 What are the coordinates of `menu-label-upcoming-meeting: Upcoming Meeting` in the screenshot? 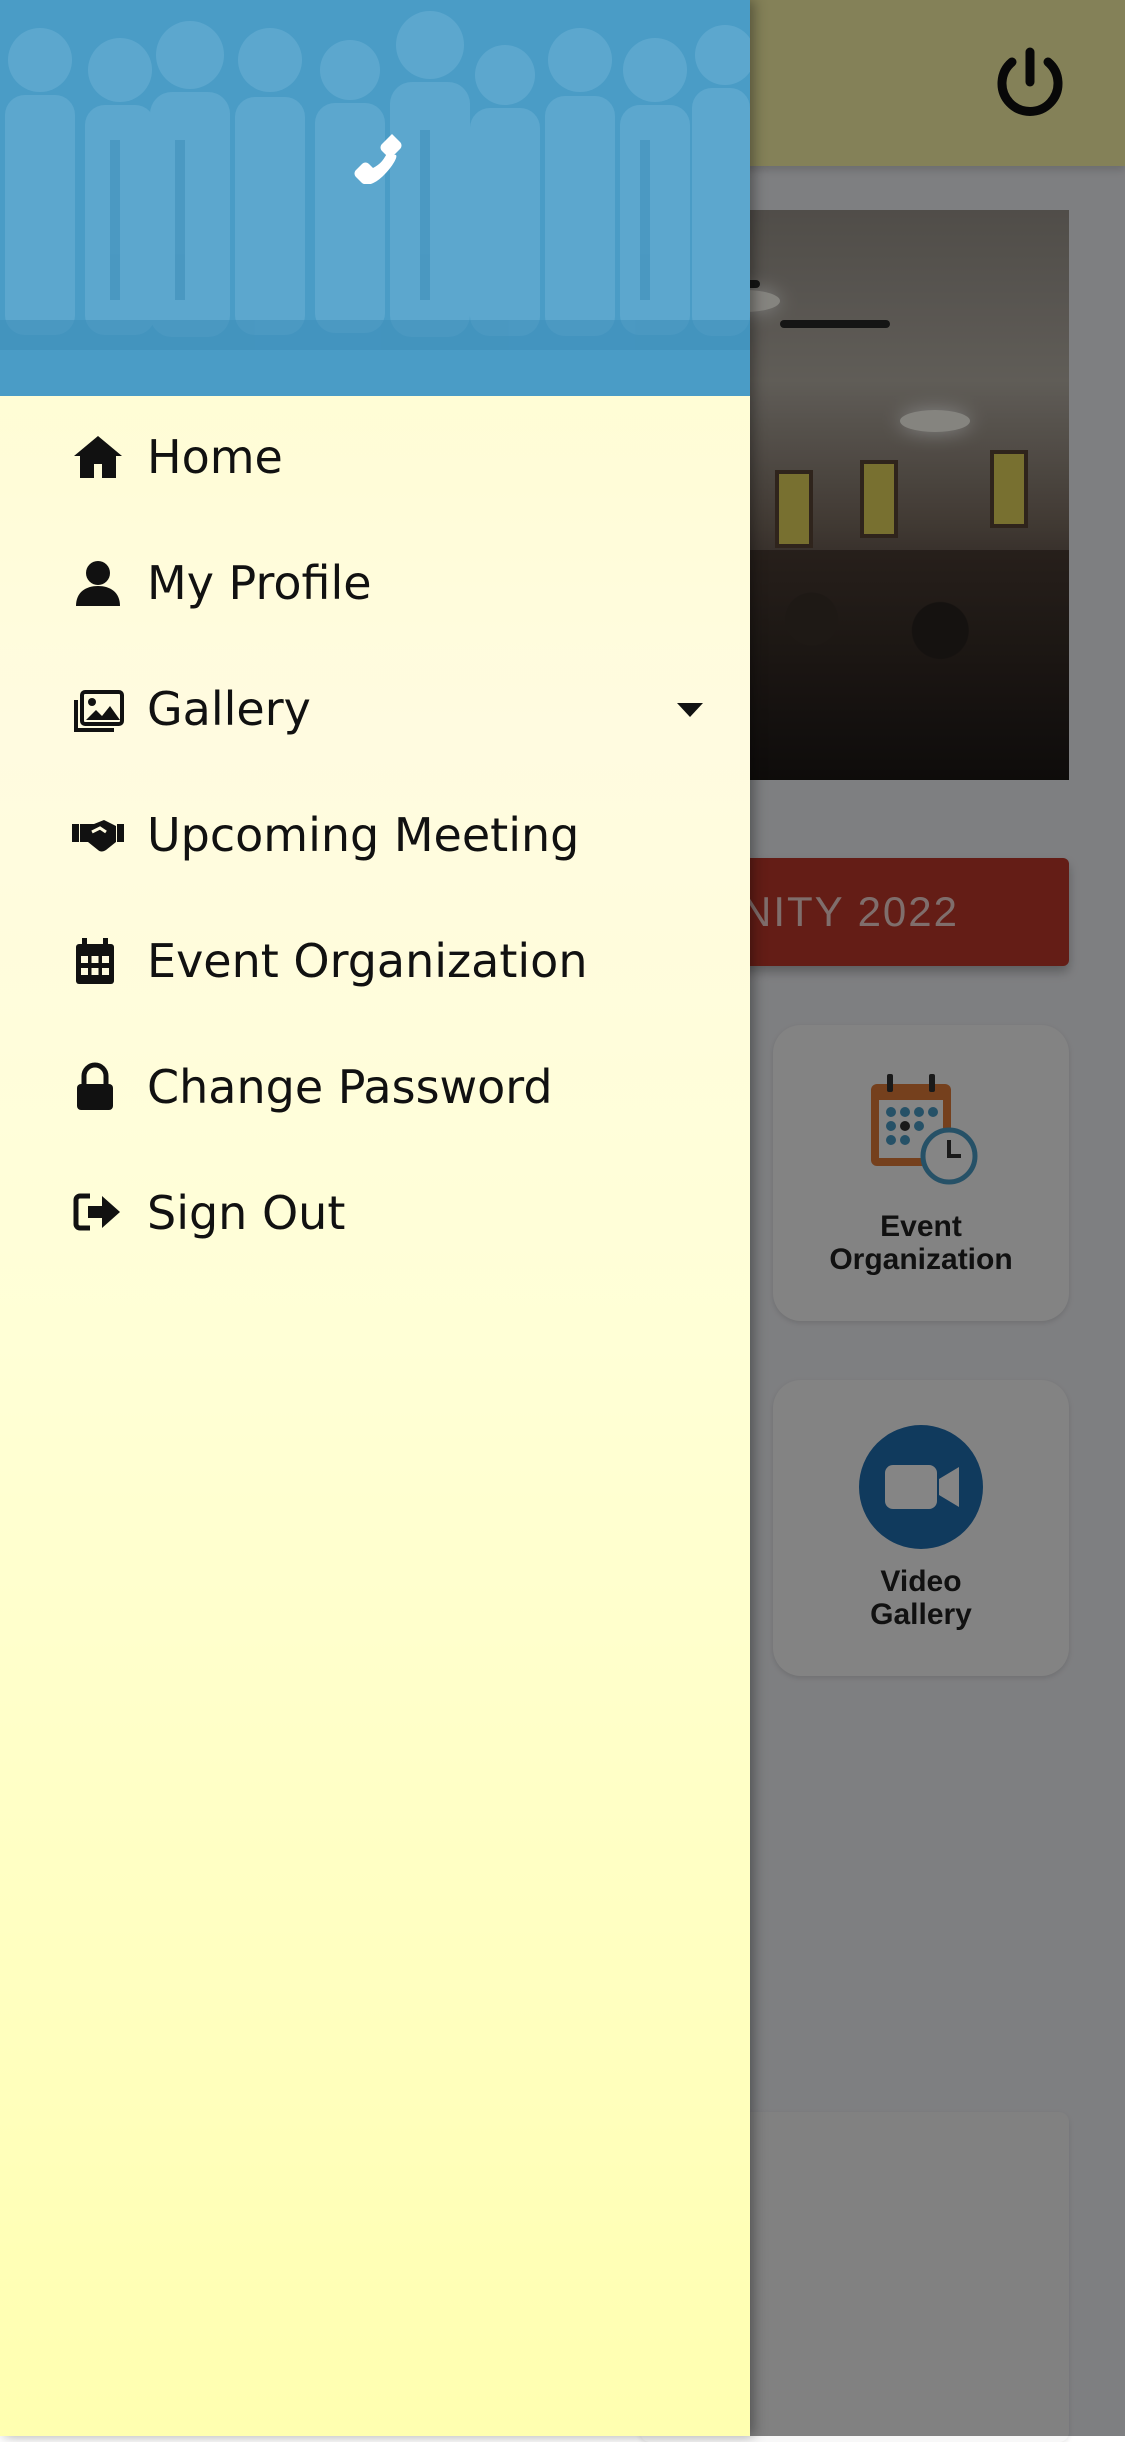 It's located at (363, 835).